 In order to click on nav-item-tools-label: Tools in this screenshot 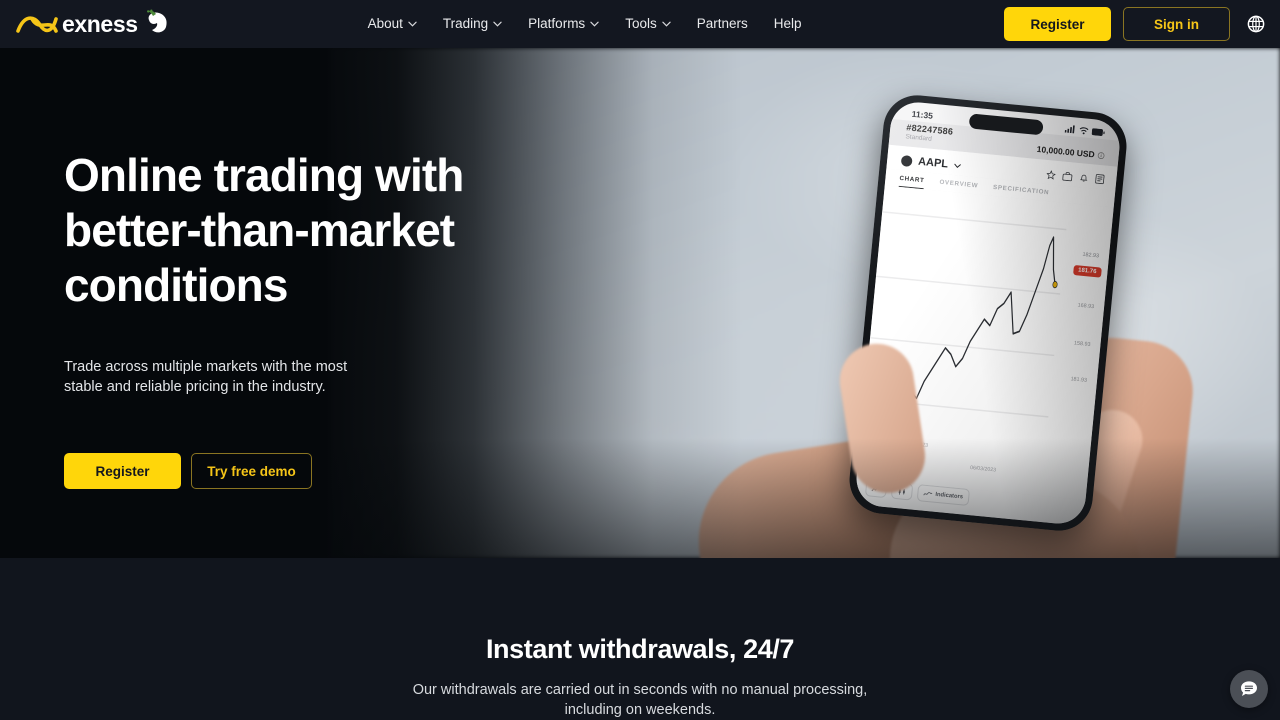, I will do `click(641, 24)`.